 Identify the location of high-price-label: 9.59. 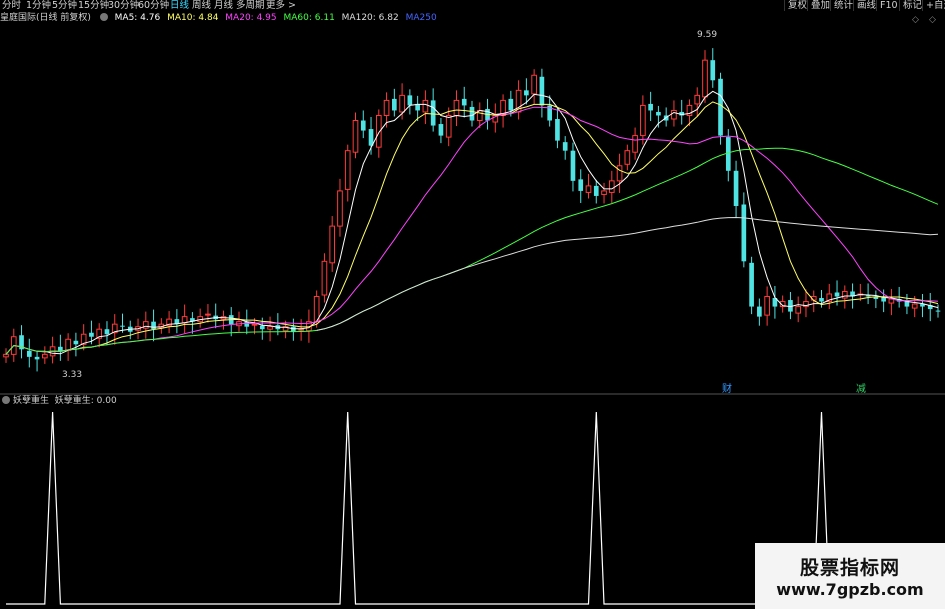
(707, 35).